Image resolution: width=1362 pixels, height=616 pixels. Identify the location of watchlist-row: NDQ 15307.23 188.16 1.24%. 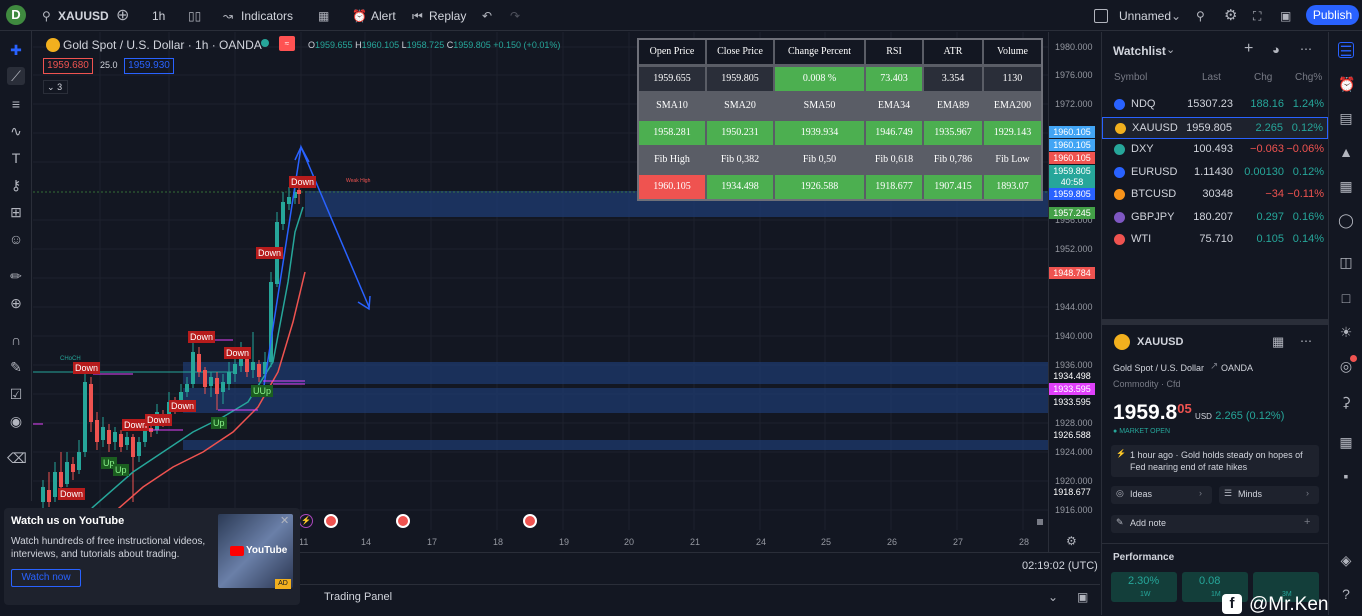
(1215, 105).